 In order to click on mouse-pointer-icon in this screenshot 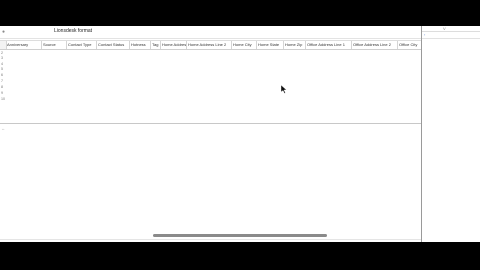, I will do `click(284, 89)`.